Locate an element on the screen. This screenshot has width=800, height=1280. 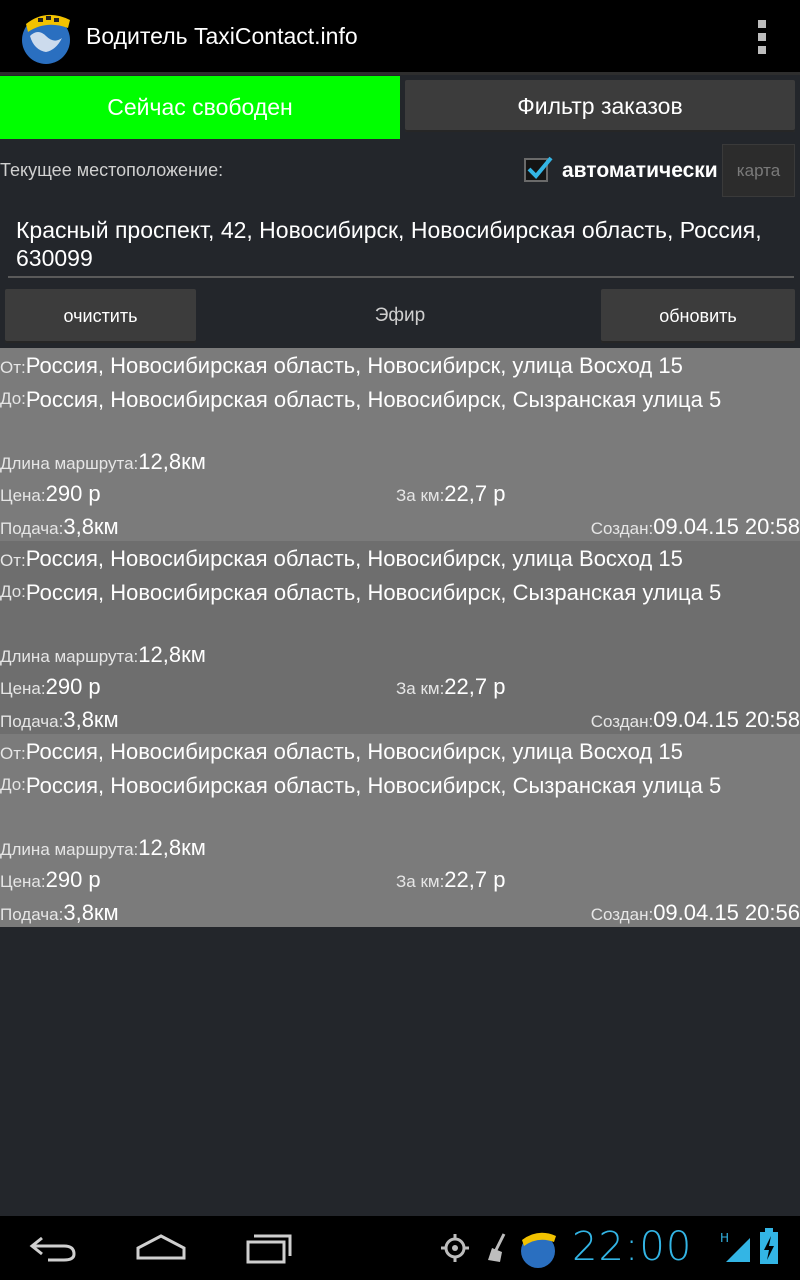
driver-status-button: Сейчас свободен is located at coordinates (200, 107).